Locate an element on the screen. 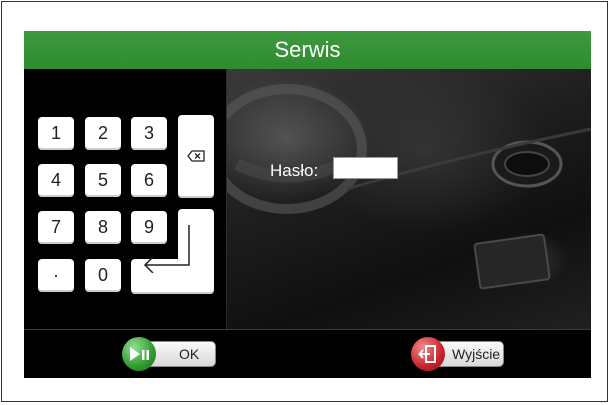 This screenshot has width=611, height=405. exit-button-label: Wyjście is located at coordinates (476, 354).